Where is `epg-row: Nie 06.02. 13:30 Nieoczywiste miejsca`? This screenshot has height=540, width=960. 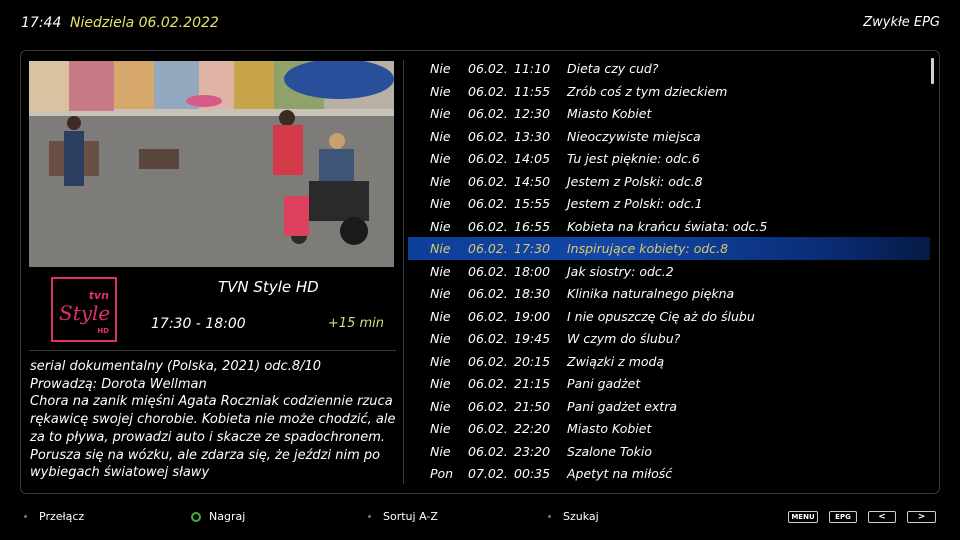 epg-row: Nie 06.02. 13:30 Nieoczywiste miejsca is located at coordinates (669, 136).